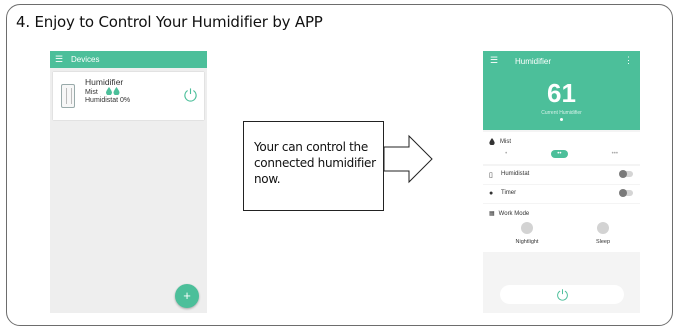  I want to click on page-indicator, so click(561, 119).